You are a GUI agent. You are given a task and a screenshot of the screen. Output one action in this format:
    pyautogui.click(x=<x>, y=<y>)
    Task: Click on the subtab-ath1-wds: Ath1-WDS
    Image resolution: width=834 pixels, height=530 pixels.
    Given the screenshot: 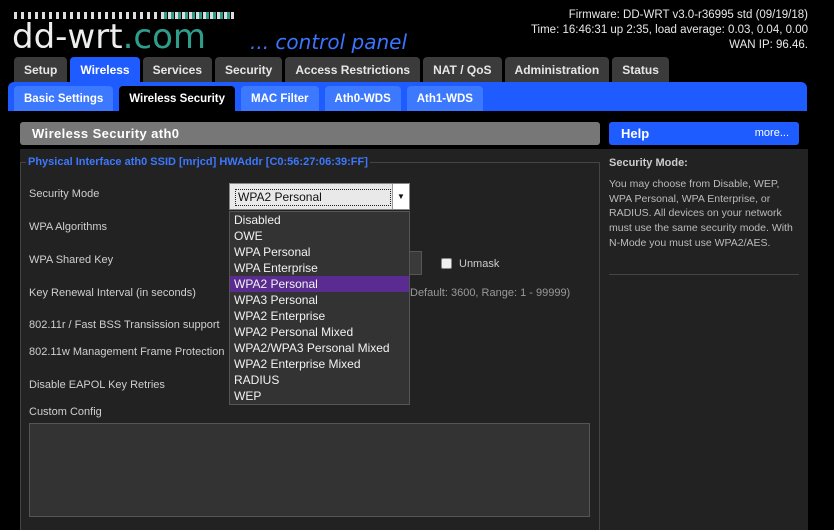 What is the action you would take?
    pyautogui.click(x=444, y=98)
    